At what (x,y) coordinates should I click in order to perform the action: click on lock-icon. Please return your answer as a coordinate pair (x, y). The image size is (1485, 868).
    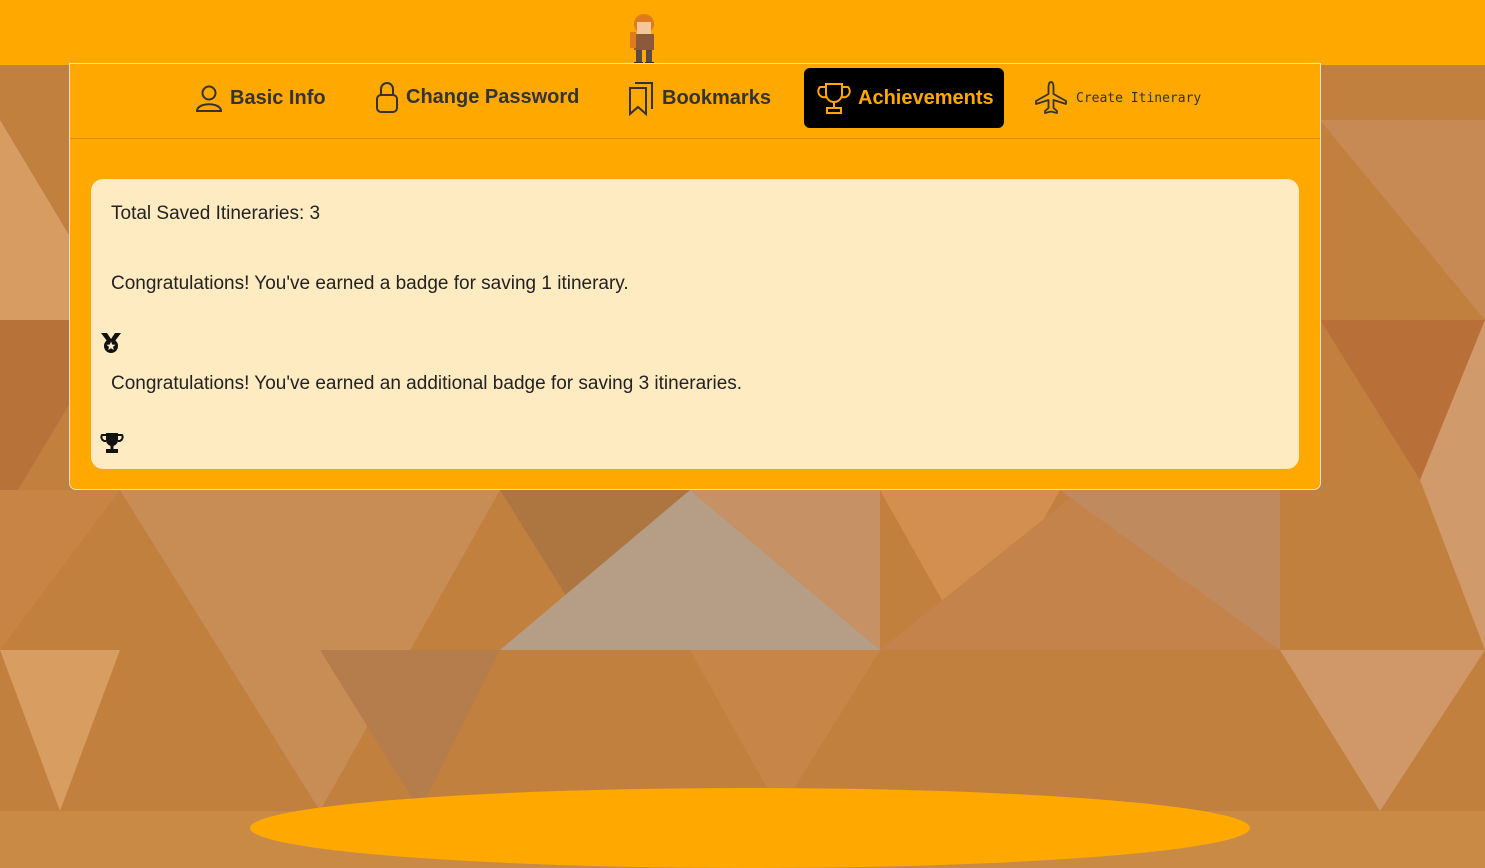
    Looking at the image, I should click on (387, 97).